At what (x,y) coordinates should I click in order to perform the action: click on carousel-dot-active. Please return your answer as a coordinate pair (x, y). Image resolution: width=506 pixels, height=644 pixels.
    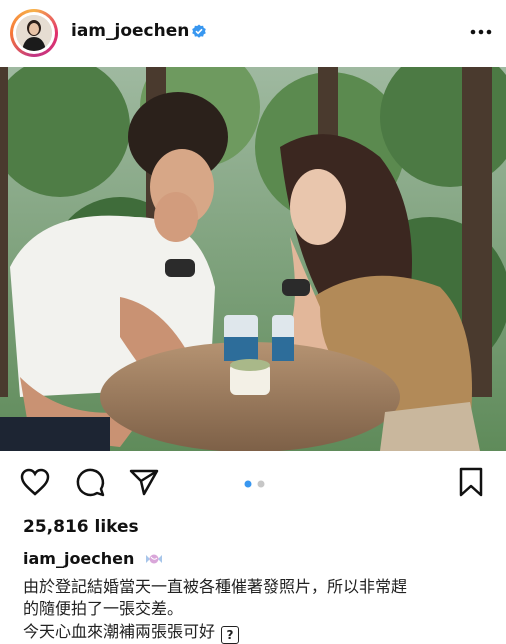
    Looking at the image, I should click on (248, 484).